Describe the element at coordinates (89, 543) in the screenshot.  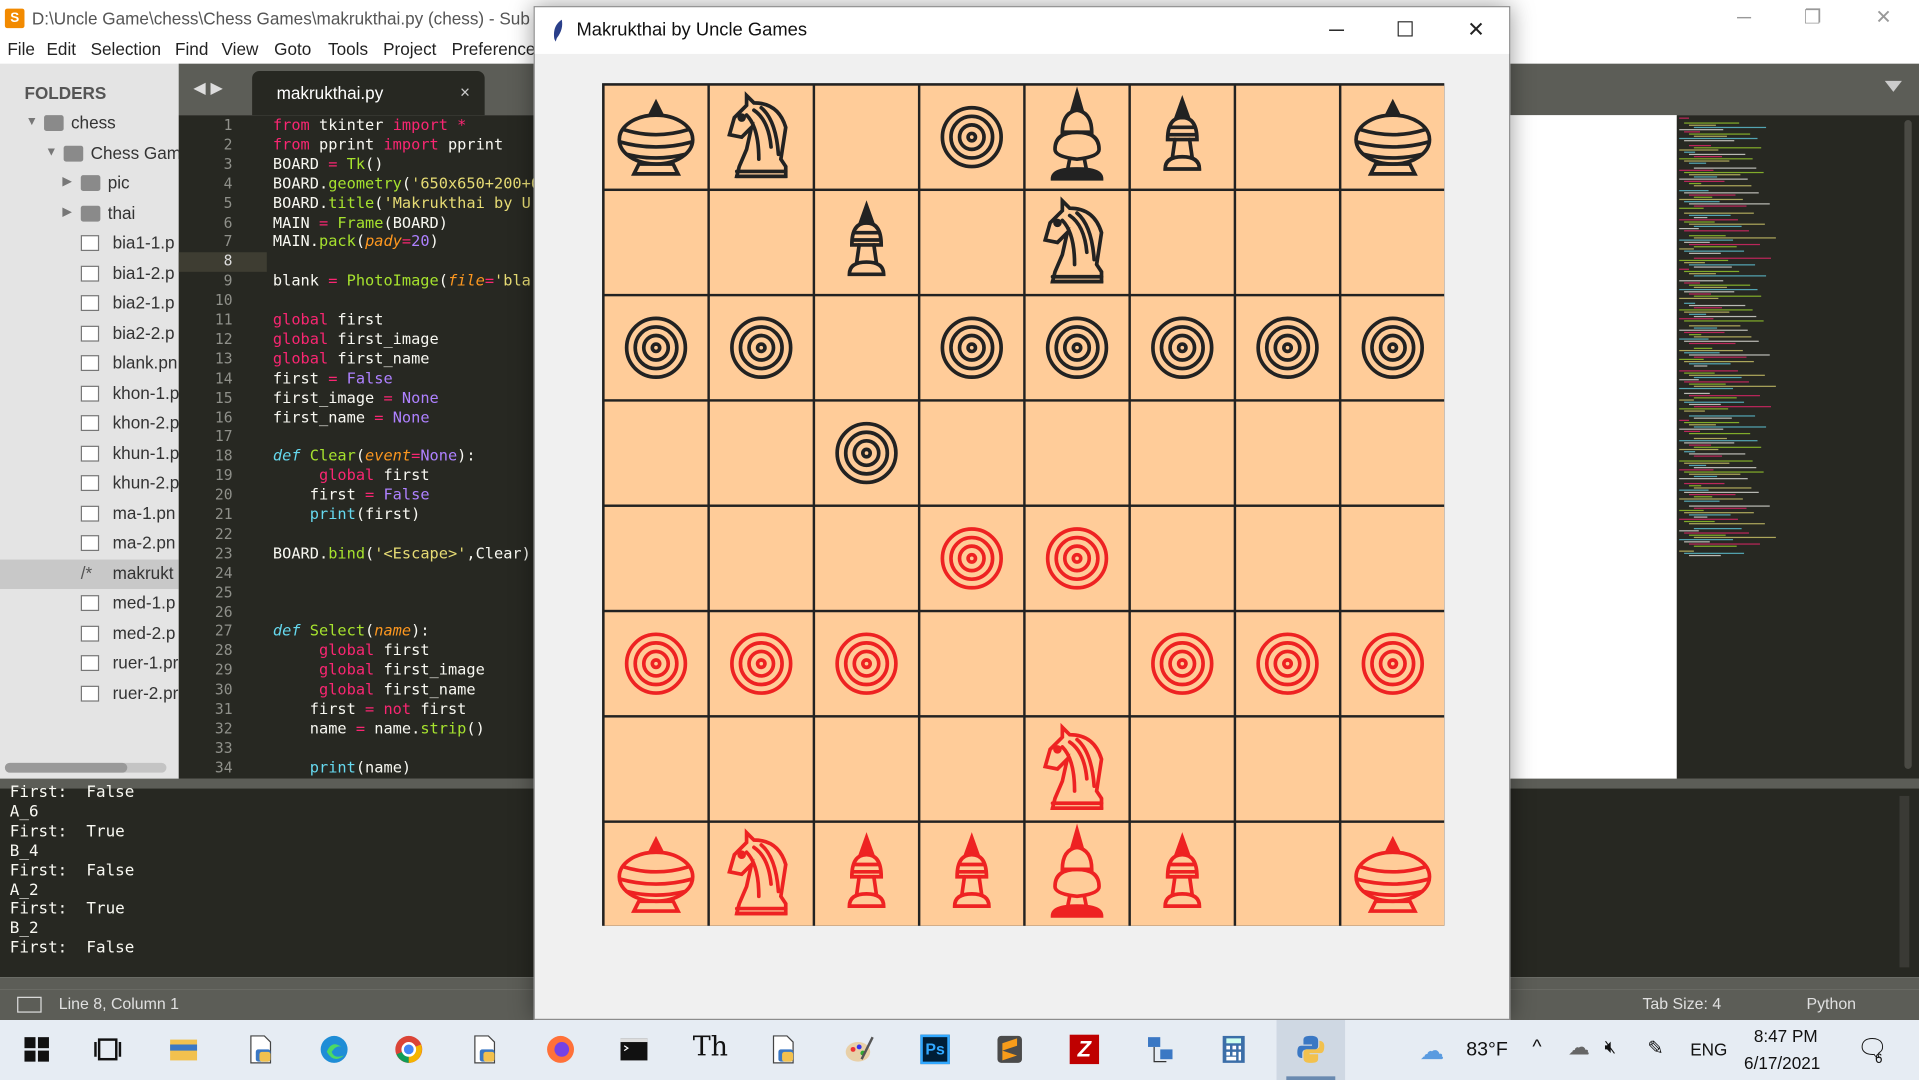
I see `sidebar-item: ma-2.pn` at that location.